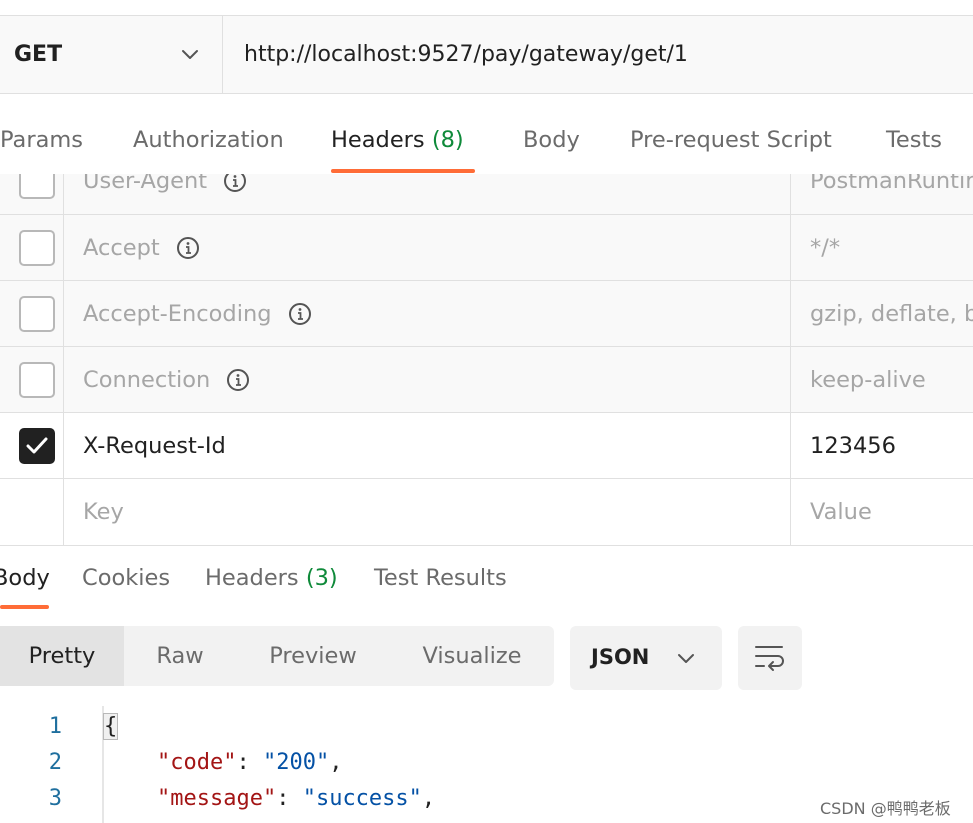 The width and height of the screenshot is (973, 823). I want to click on row-checkbox-checked, so click(37, 446).